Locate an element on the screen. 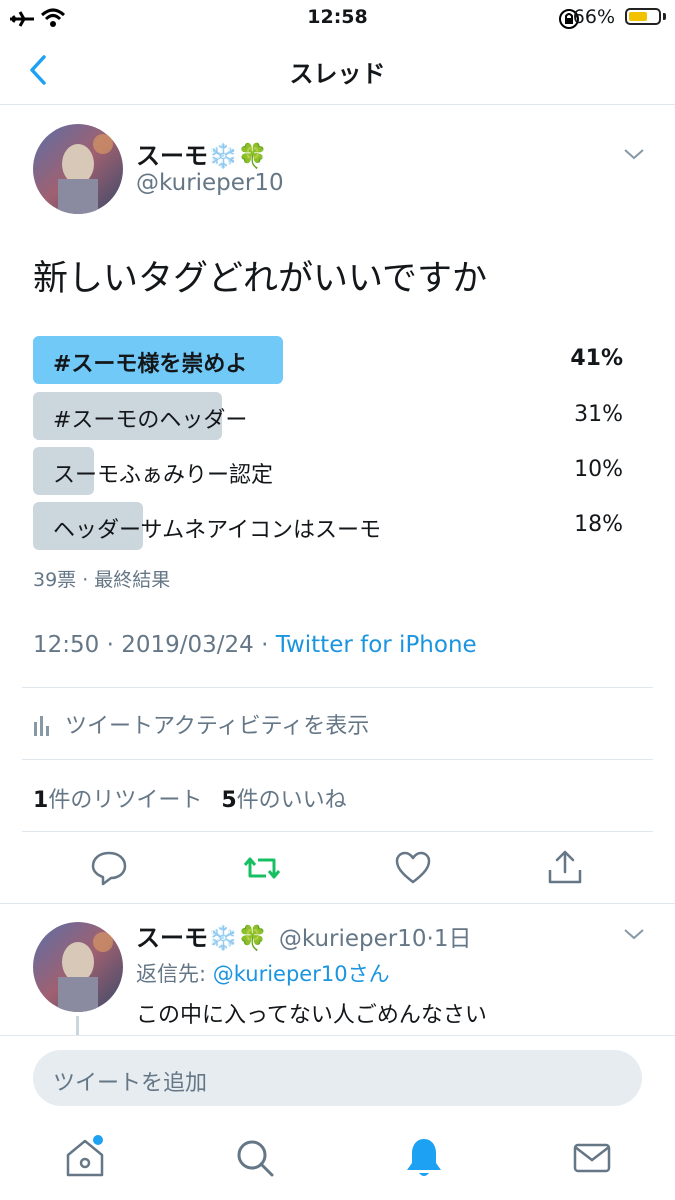 This screenshot has height=1200, width=675. reply-avatar is located at coordinates (78, 967).